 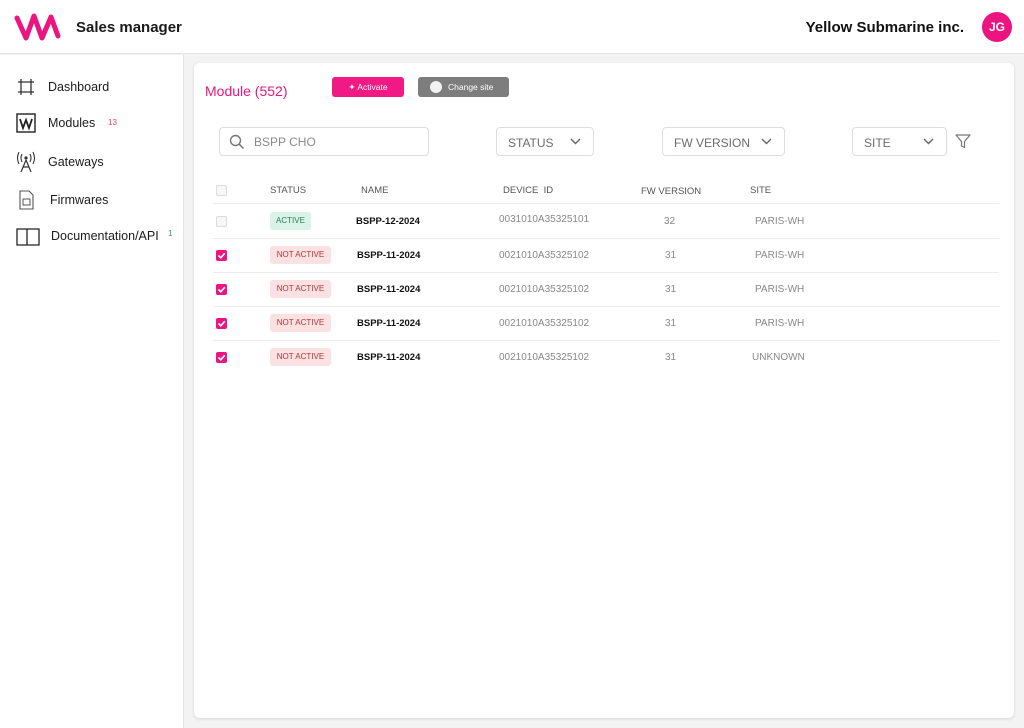 What do you see at coordinates (963, 141) in the screenshot?
I see `filter-icon` at bounding box center [963, 141].